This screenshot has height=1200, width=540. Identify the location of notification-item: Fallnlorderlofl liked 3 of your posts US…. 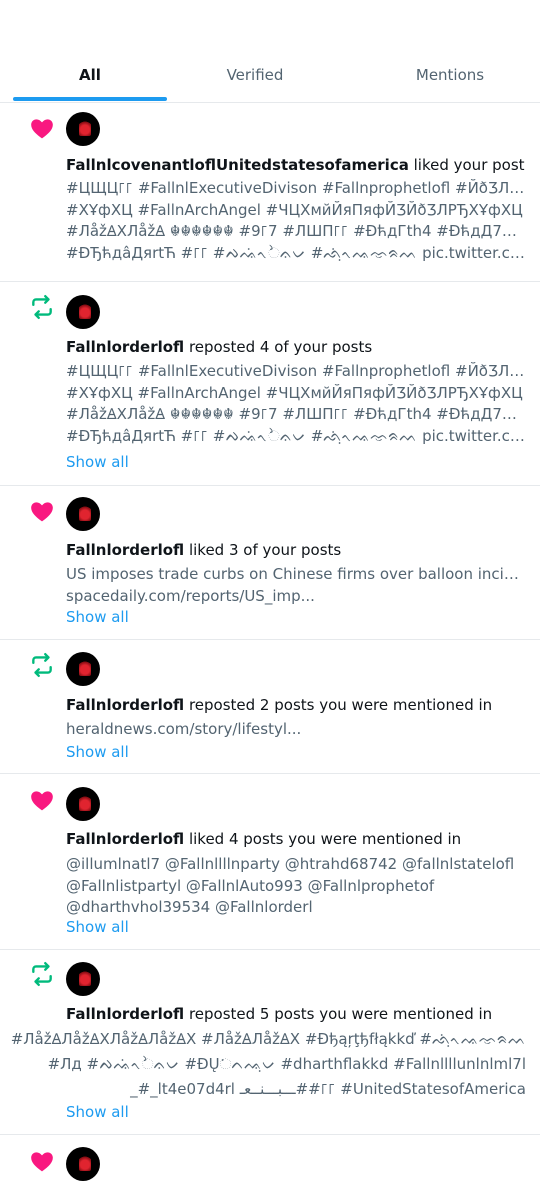
(270, 562).